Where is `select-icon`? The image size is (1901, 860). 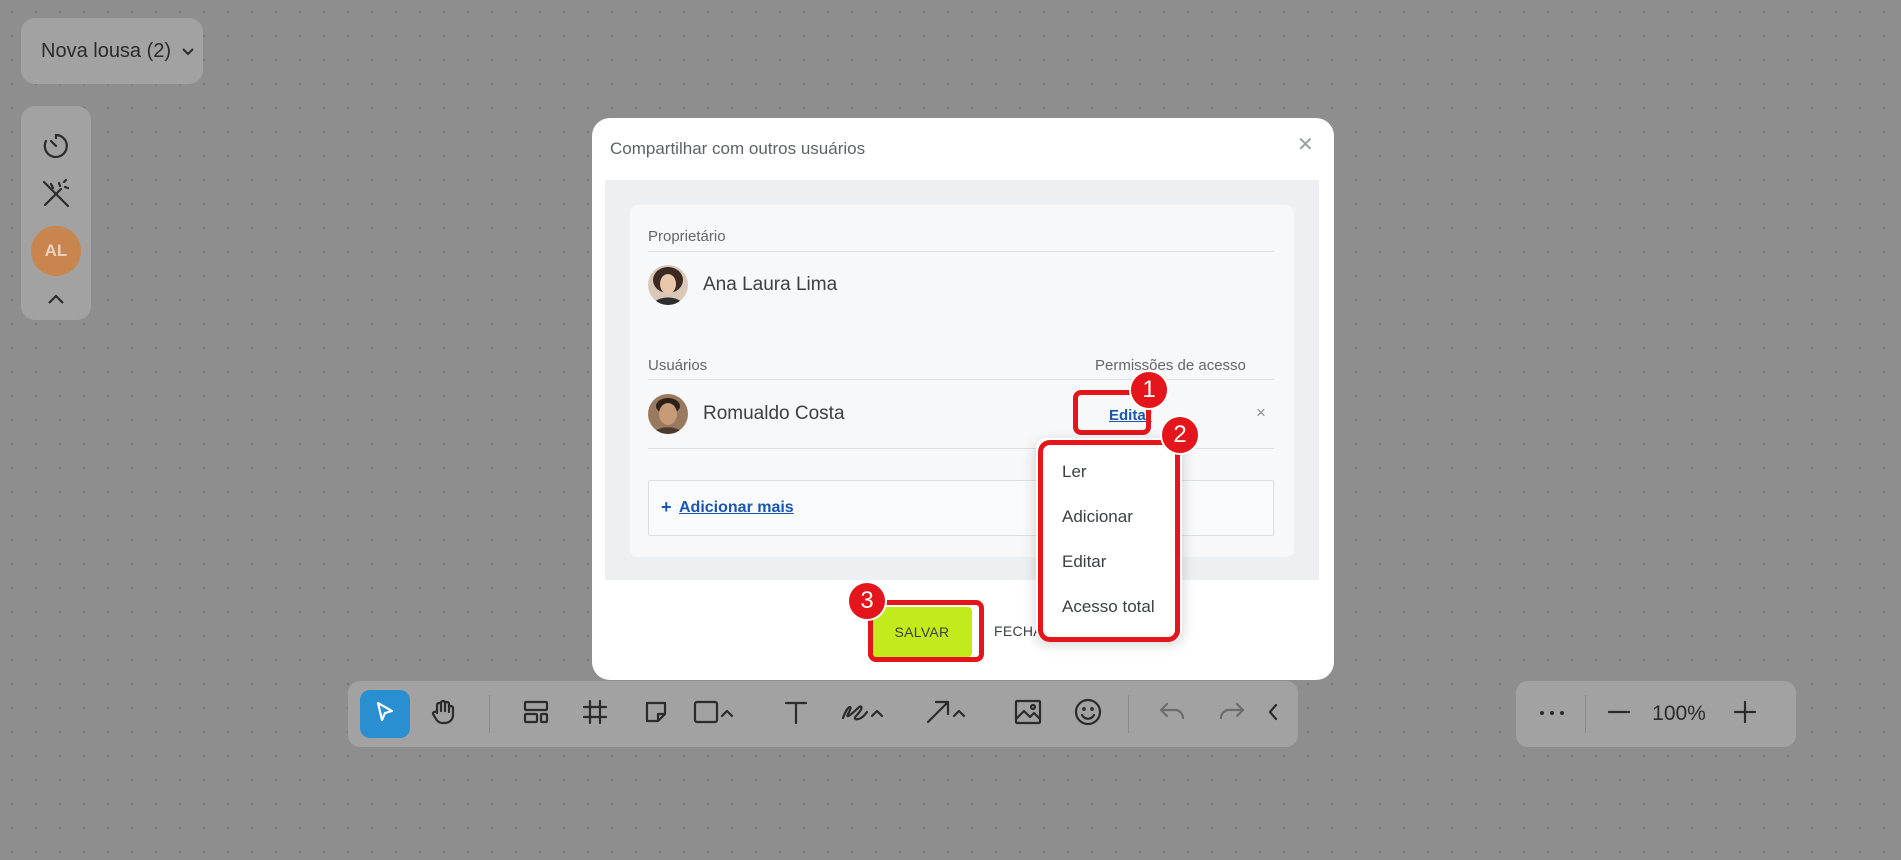
select-icon is located at coordinates (385, 714).